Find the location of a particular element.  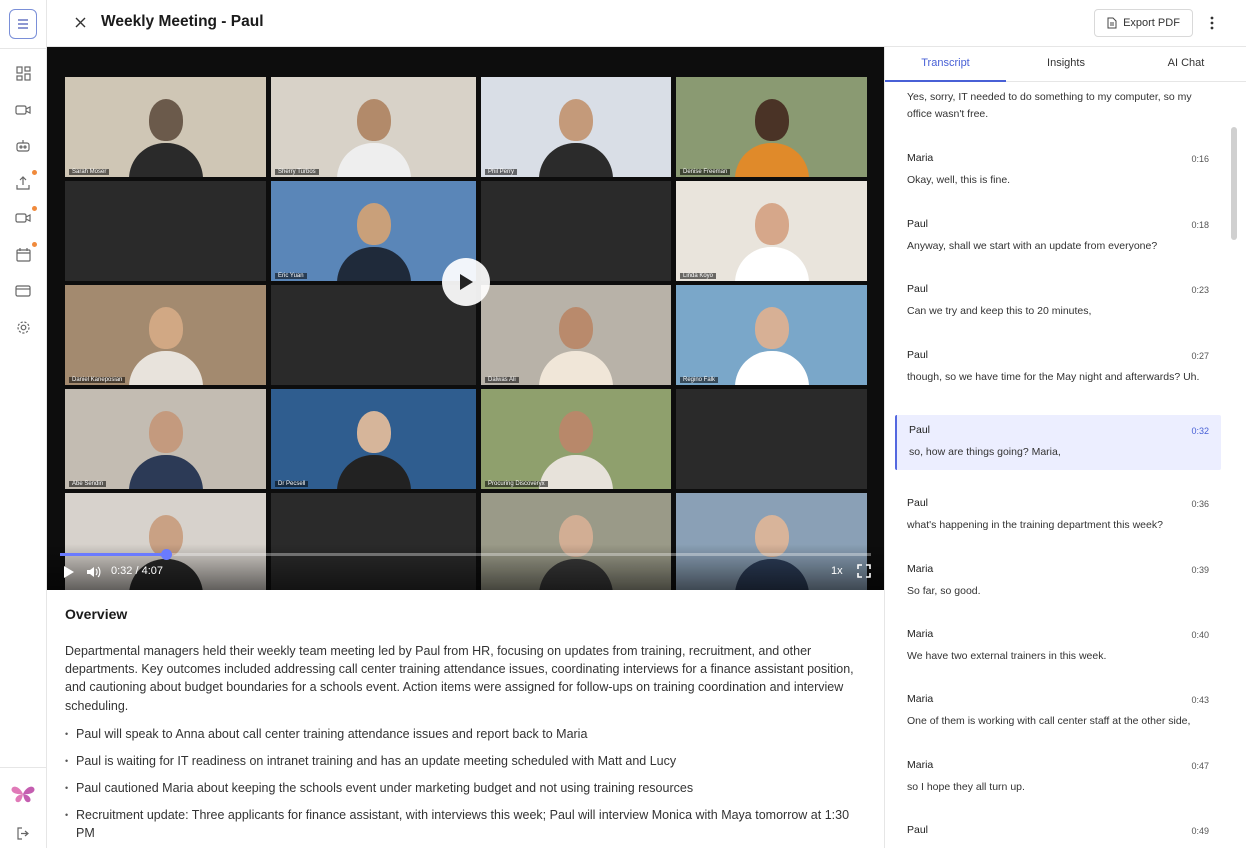

timestamp: 0:27 is located at coordinates (1200, 356).